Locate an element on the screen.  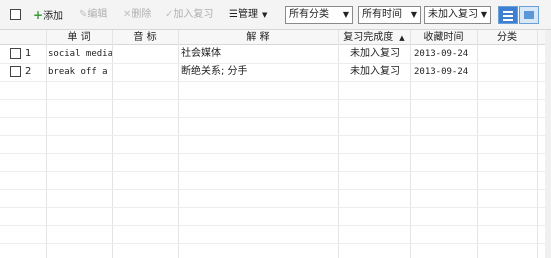
delete-label: 删除 is located at coordinates (141, 14).